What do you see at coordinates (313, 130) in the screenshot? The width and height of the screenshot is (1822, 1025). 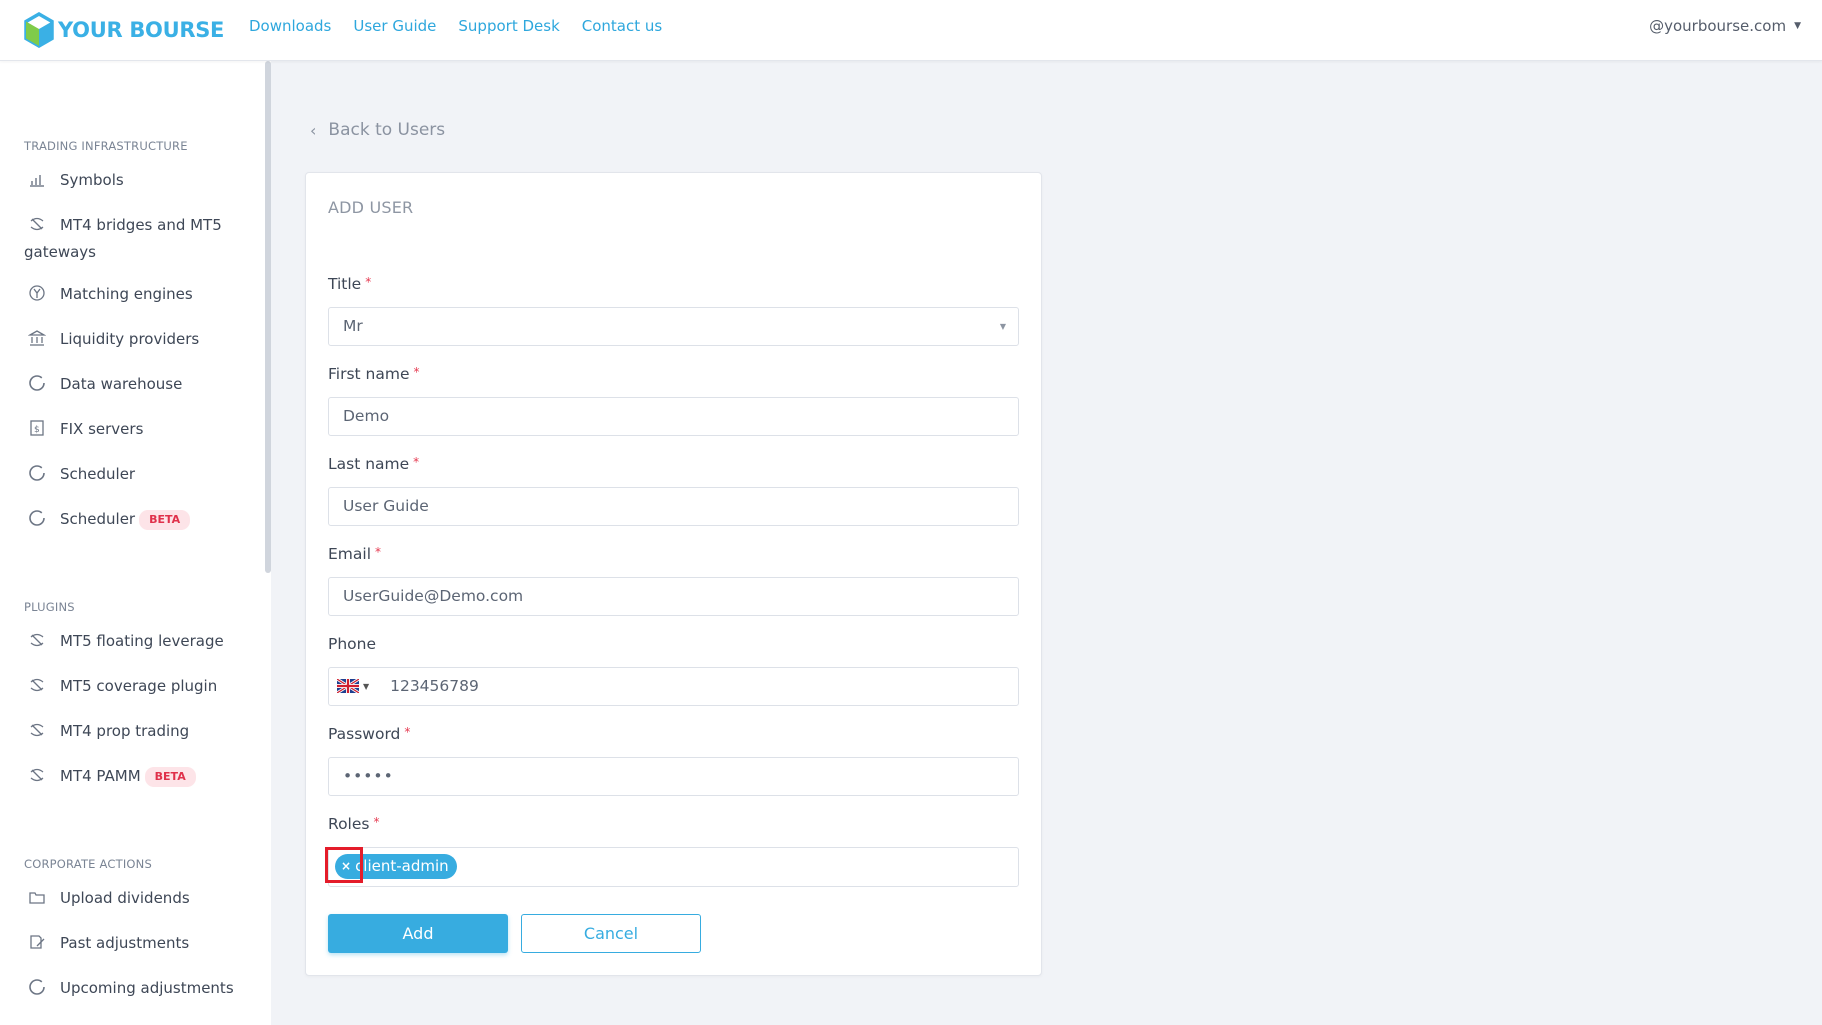 I see `chevron-left-icon: ‹` at bounding box center [313, 130].